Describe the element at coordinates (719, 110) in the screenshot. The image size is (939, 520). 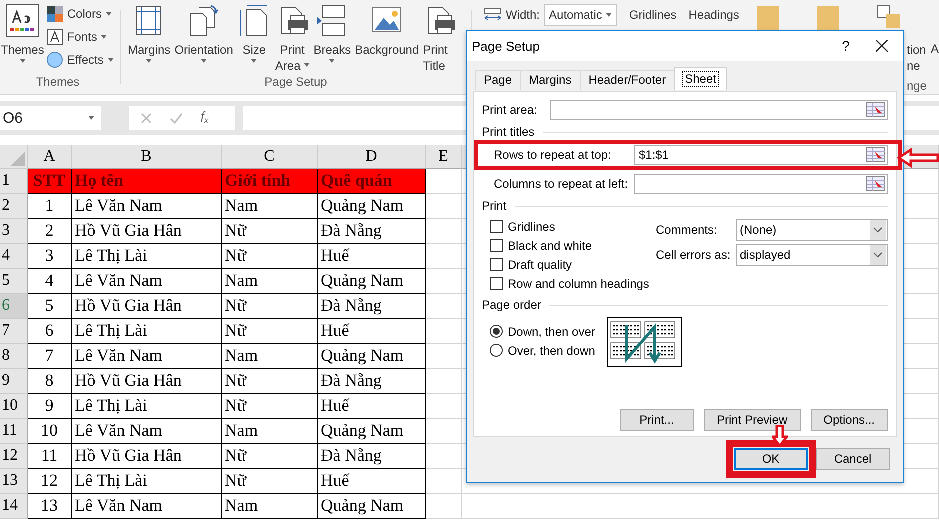
I see `print-area-field` at that location.